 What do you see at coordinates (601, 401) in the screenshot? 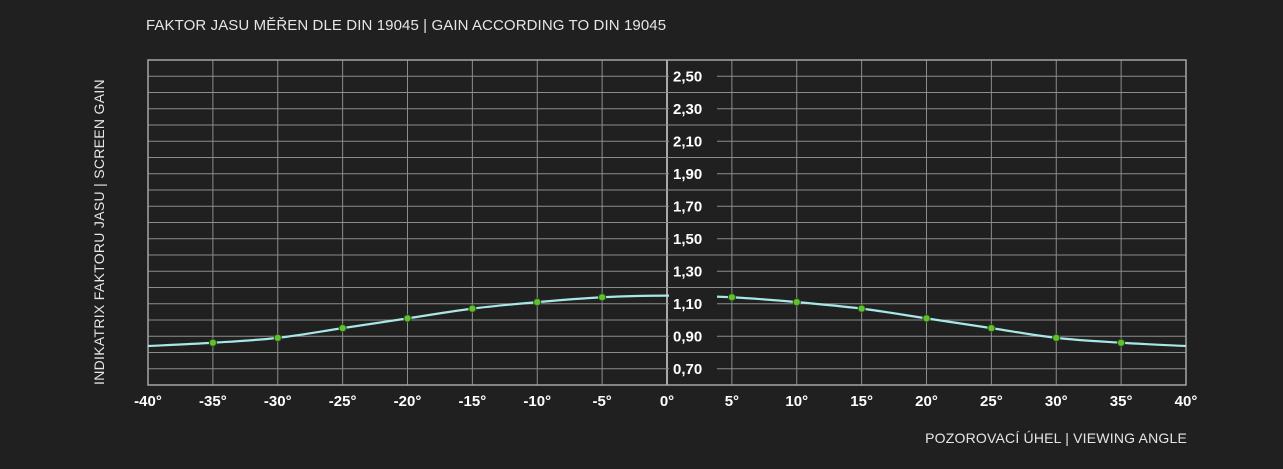
I see `x-tick-label: -5°` at bounding box center [601, 401].